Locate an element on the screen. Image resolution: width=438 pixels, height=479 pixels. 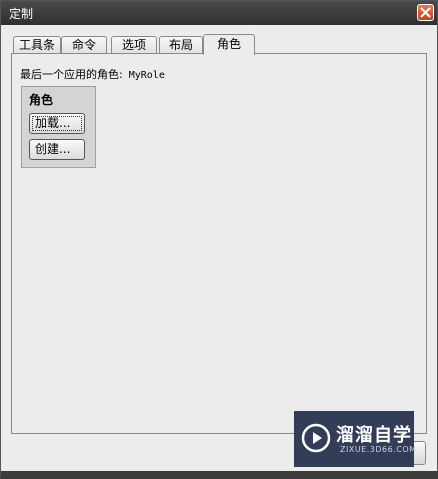
tab-commands: 命令 is located at coordinates (84, 44).